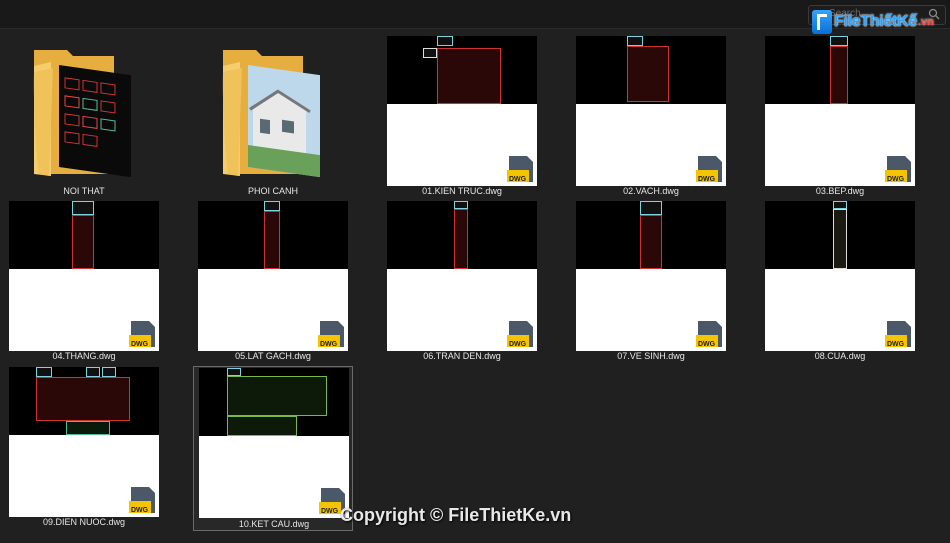 This screenshot has height=543, width=950. I want to click on dwg-file-item: DWG 09.DIEN NUOC.dwg, so click(84, 448).